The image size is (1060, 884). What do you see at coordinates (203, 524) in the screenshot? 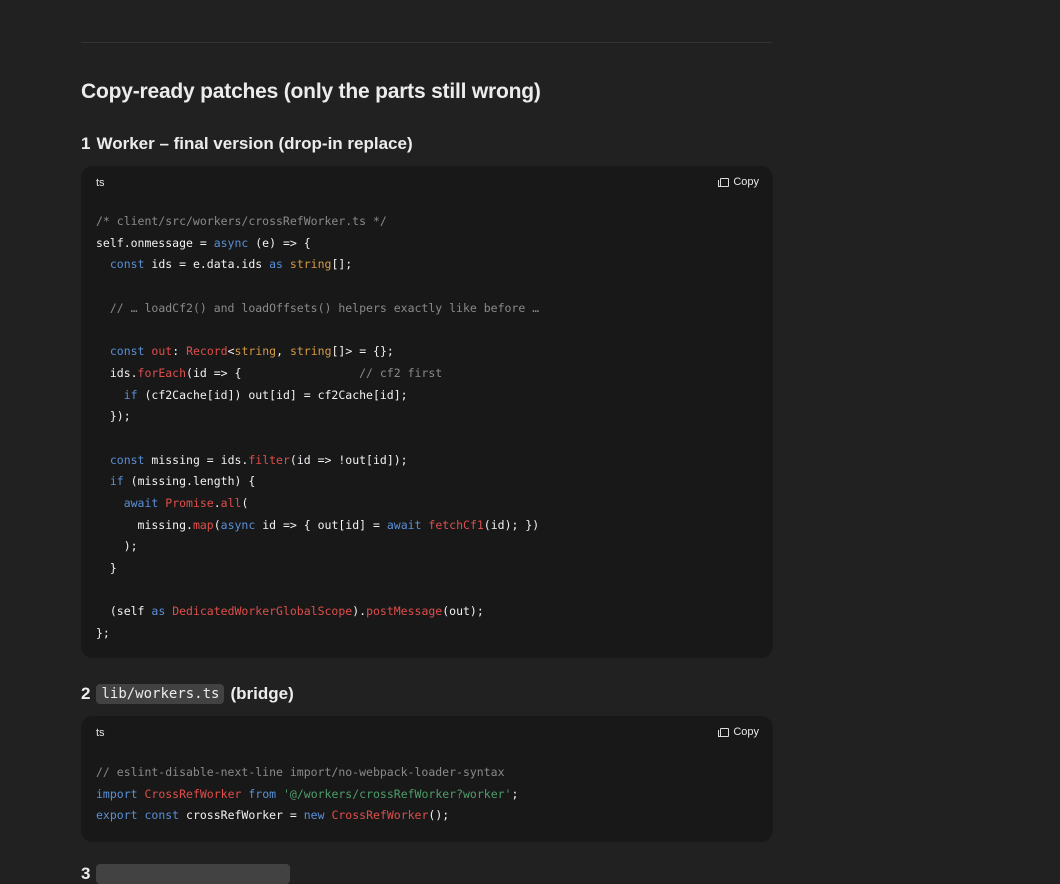
I see `code-identifier: map` at bounding box center [203, 524].